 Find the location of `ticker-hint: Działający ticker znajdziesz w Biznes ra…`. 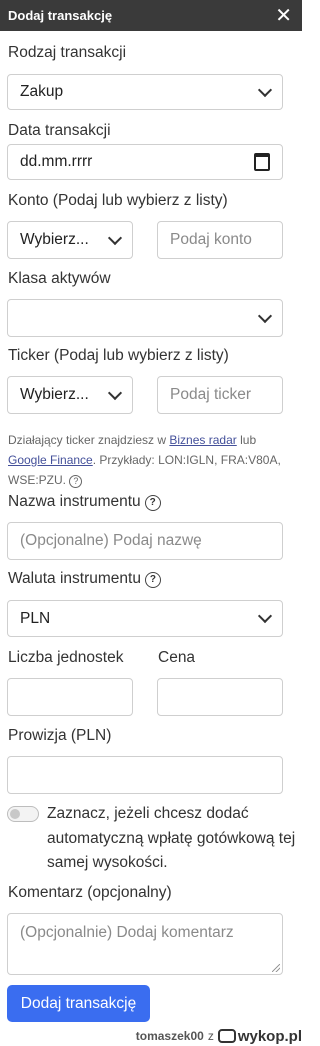

ticker-hint: Działający ticker znajdziesz w Biznes ra… is located at coordinates (153, 460).